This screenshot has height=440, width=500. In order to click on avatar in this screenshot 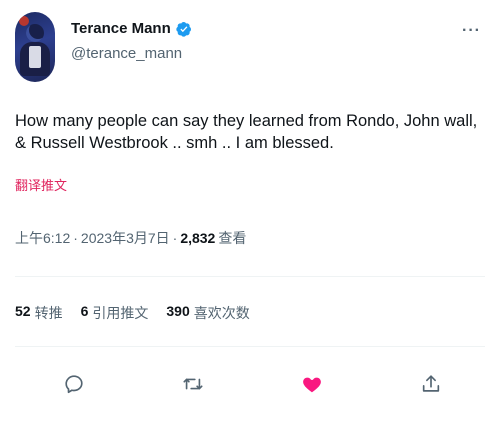, I will do `click(35, 47)`.